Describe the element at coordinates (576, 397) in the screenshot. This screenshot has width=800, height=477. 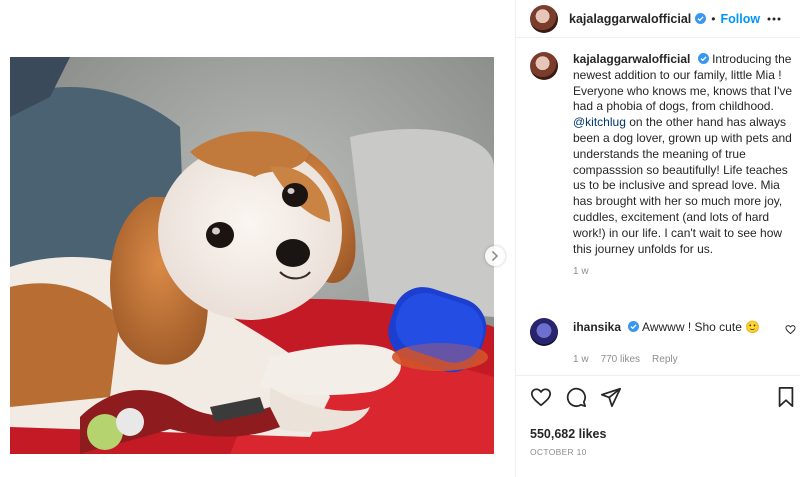
I see `comment-icon` at that location.